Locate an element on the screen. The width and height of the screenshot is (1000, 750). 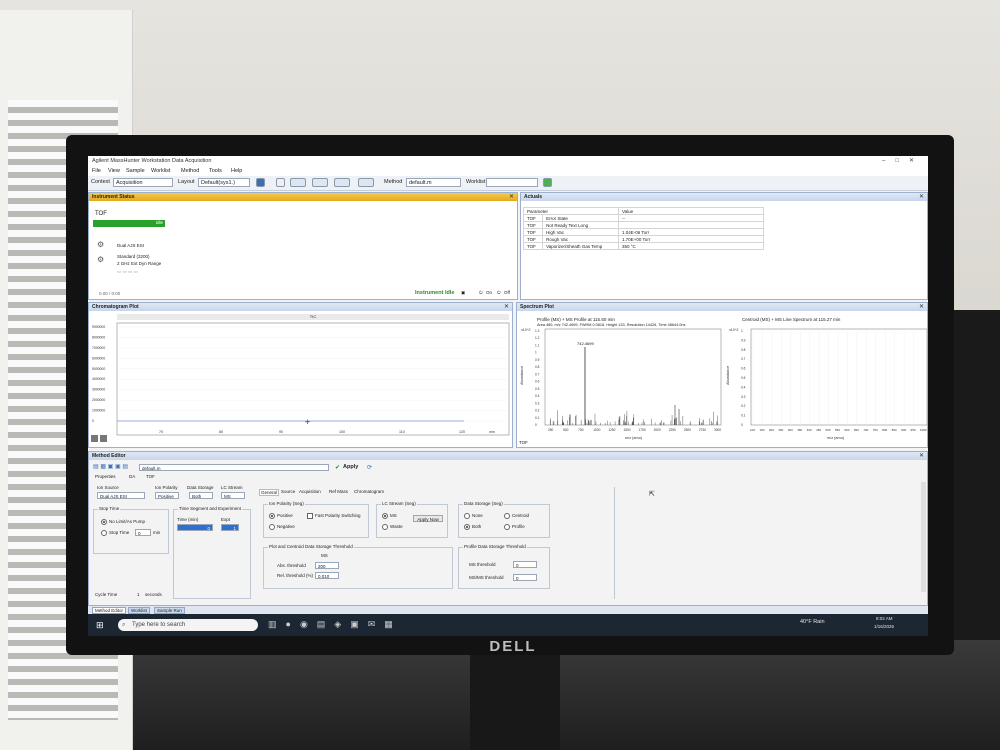
splitter is located at coordinates (614, 543).